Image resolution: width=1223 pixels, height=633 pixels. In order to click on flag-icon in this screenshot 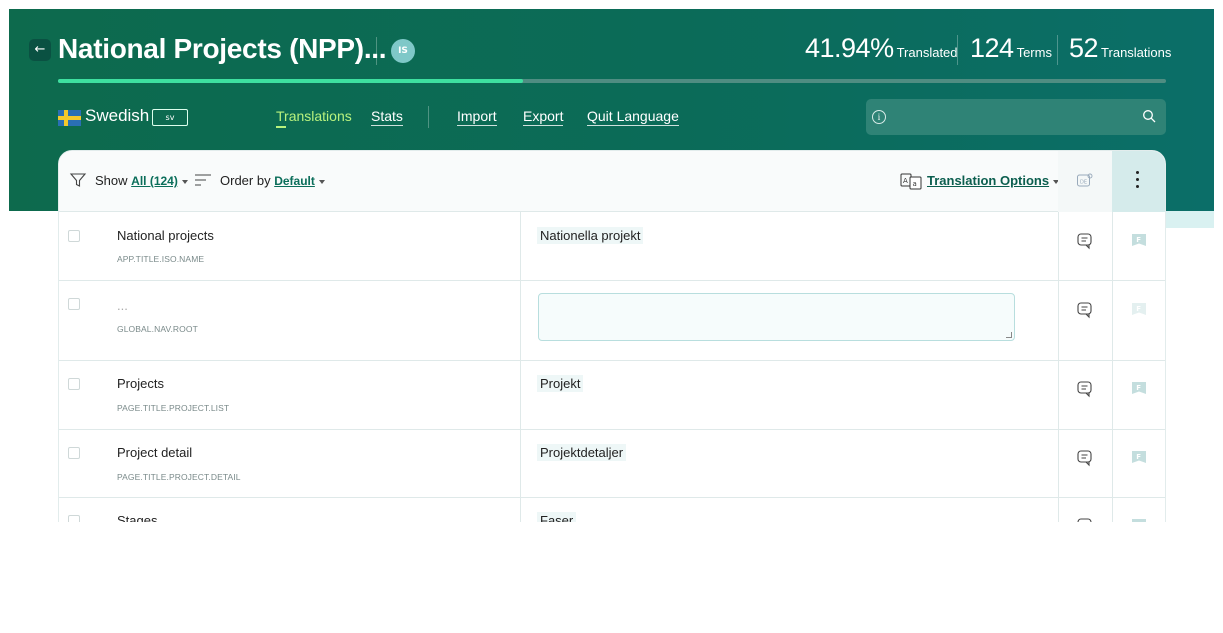, I will do `click(1139, 519)`.